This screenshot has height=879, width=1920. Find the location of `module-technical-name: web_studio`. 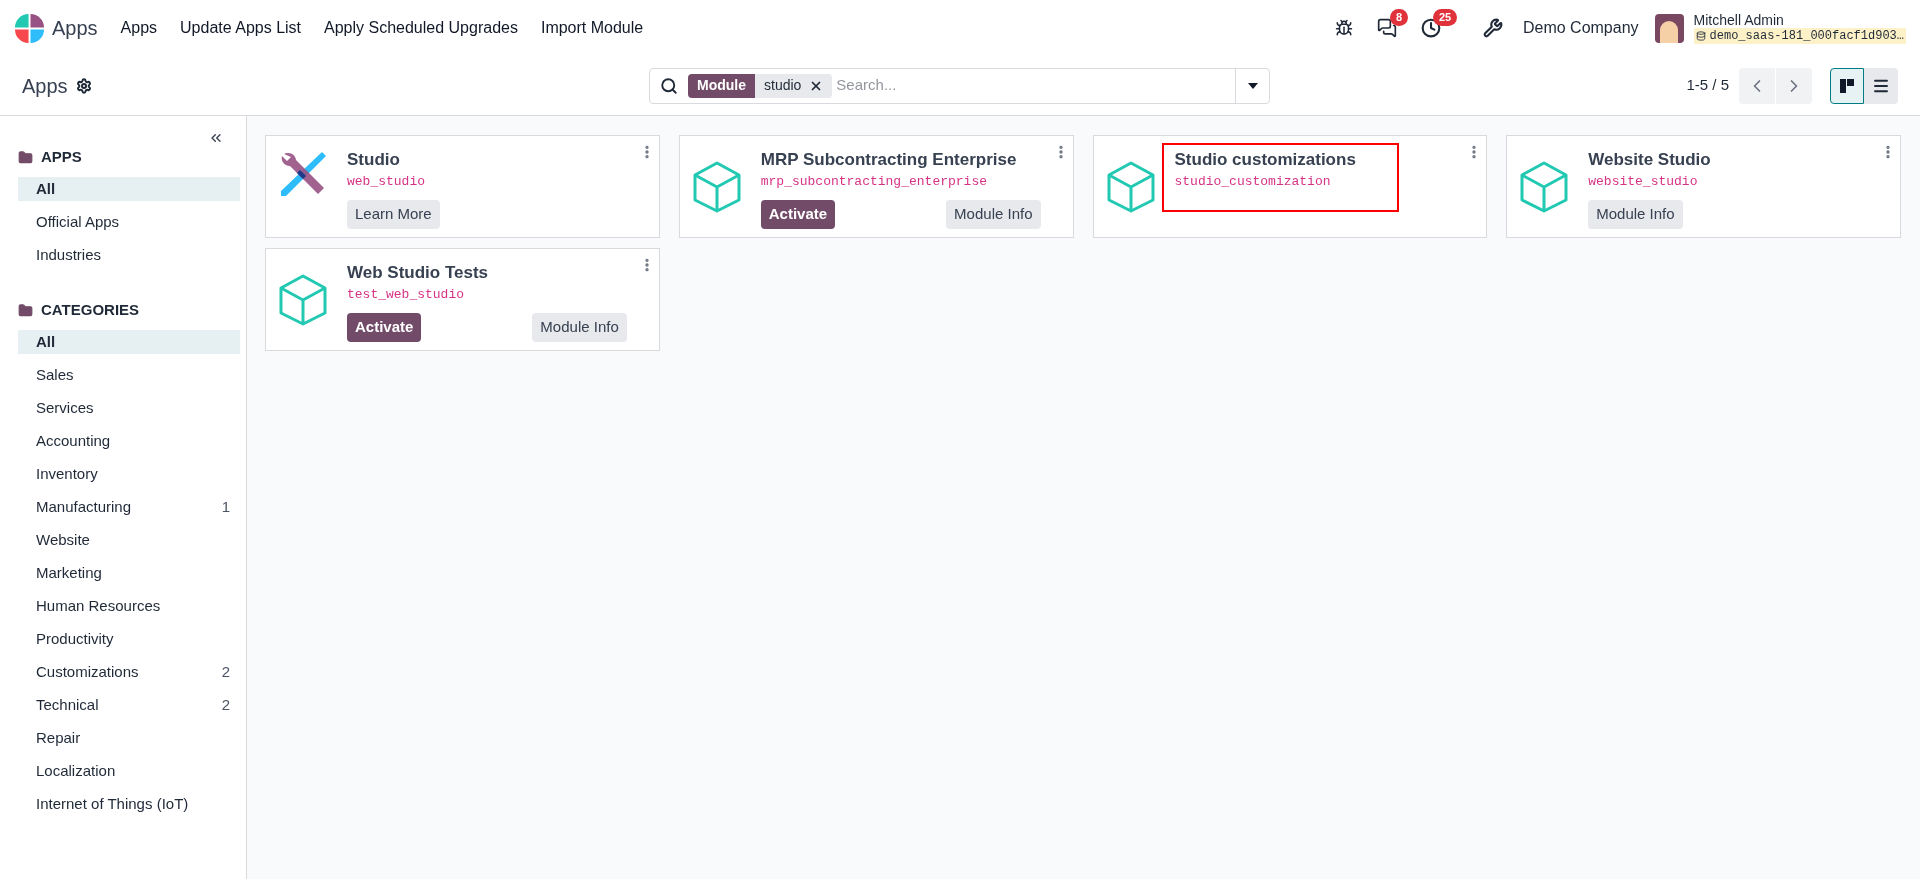

module-technical-name: web_studio is located at coordinates (386, 182).